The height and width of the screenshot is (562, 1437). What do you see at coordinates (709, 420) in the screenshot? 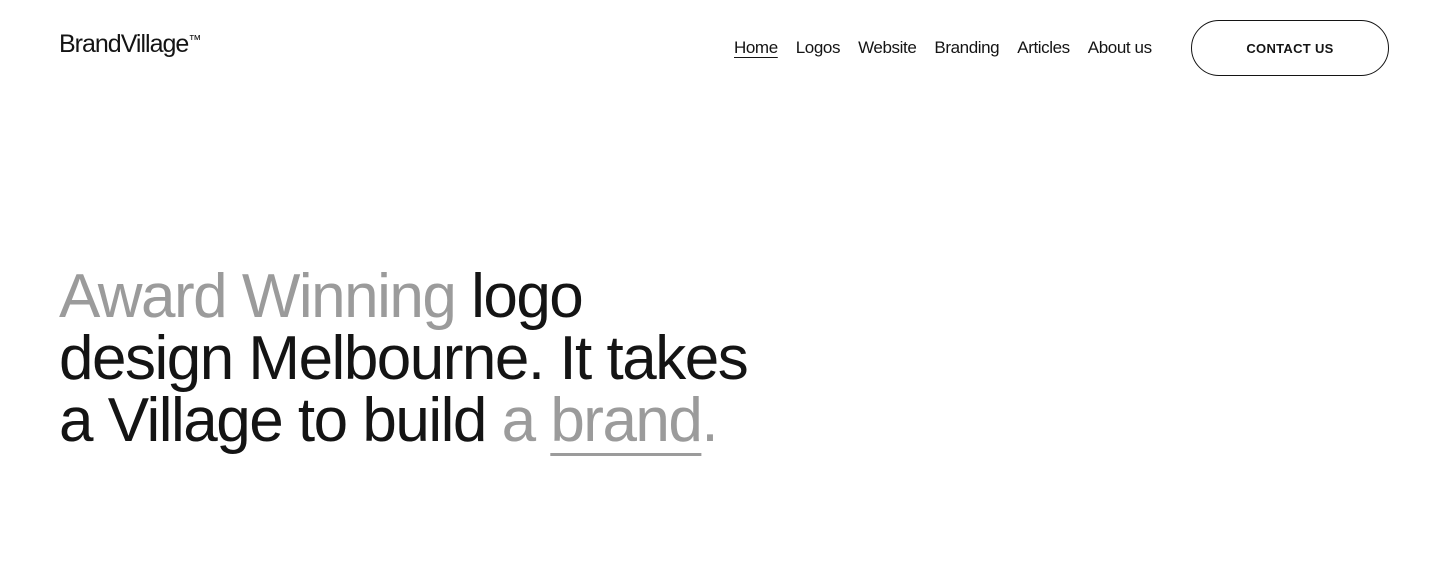
I see `hero-period: .` at bounding box center [709, 420].